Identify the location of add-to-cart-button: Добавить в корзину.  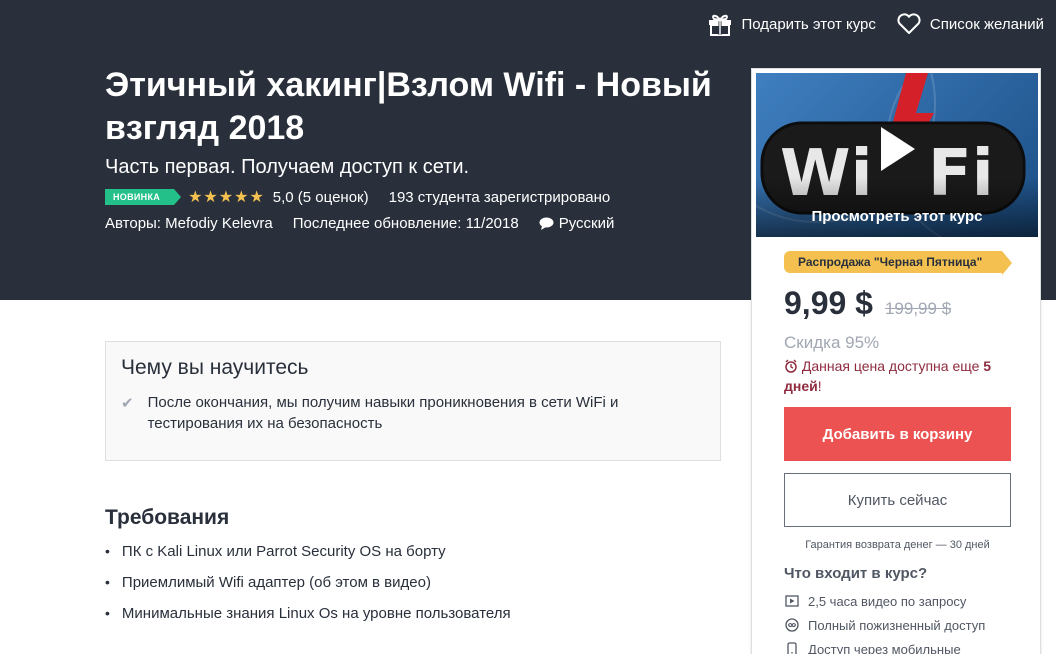
(897, 434).